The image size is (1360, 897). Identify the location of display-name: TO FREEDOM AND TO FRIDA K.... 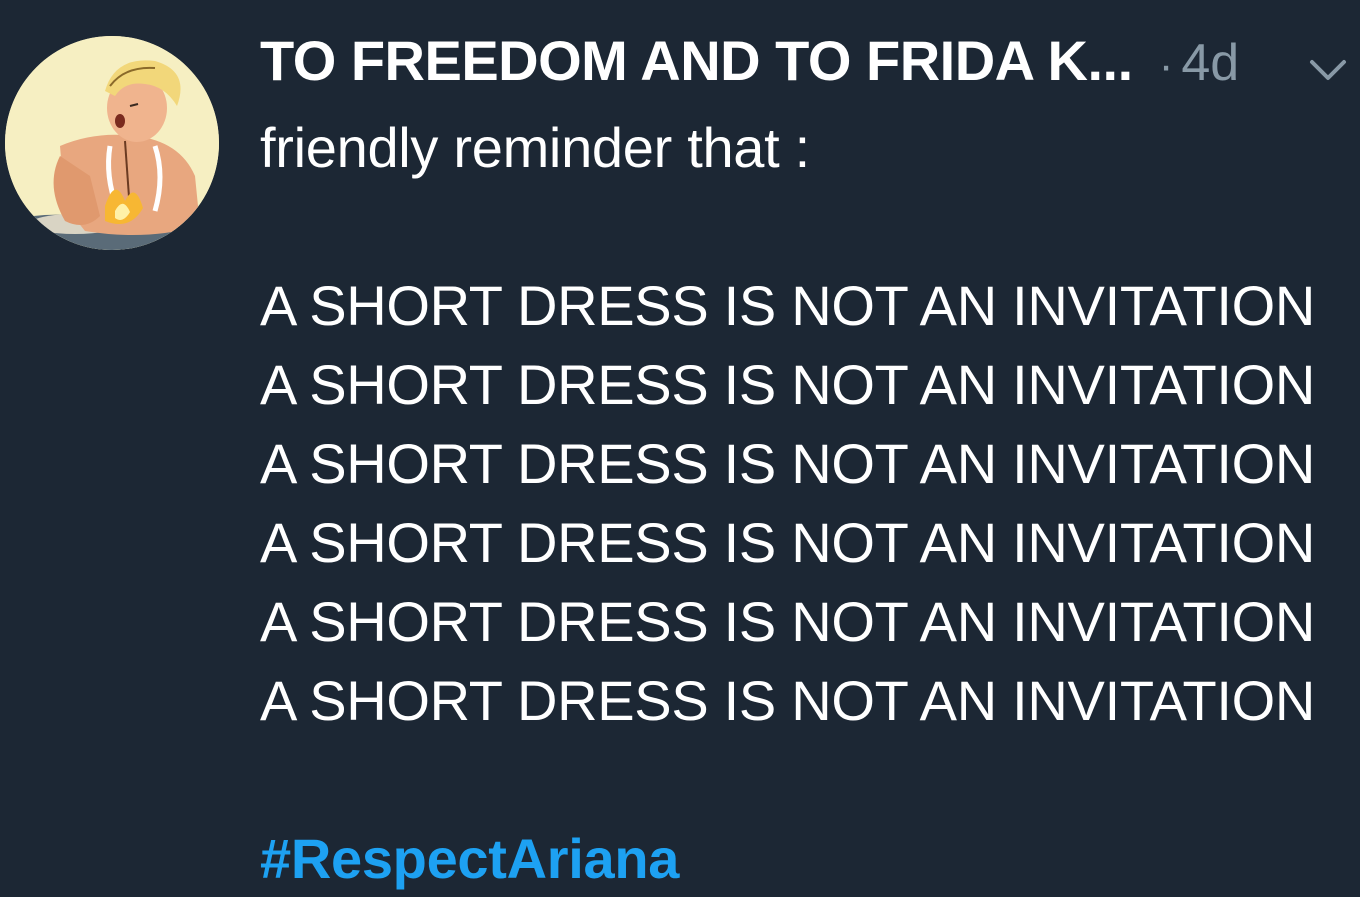
(696, 60).